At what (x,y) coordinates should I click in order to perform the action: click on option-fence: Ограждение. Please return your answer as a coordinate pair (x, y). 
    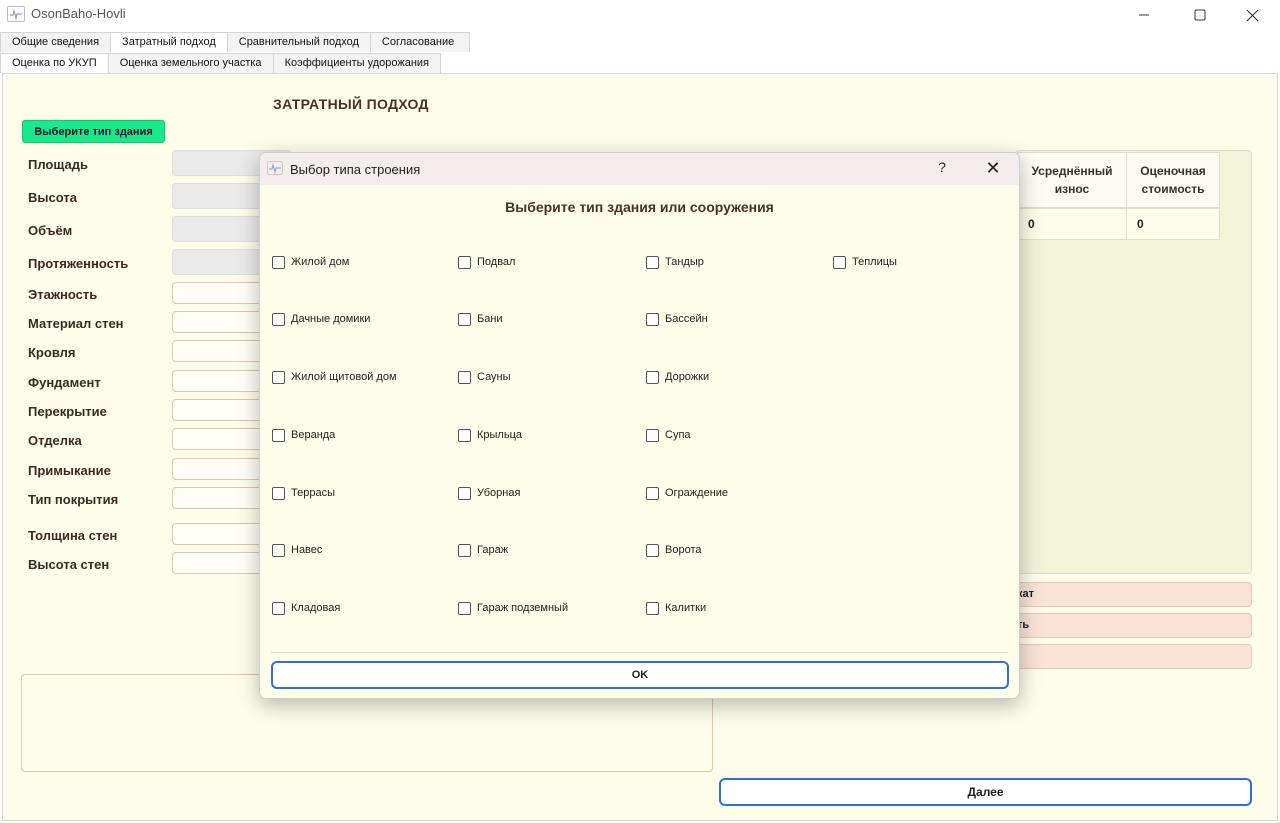
    Looking at the image, I should click on (687, 493).